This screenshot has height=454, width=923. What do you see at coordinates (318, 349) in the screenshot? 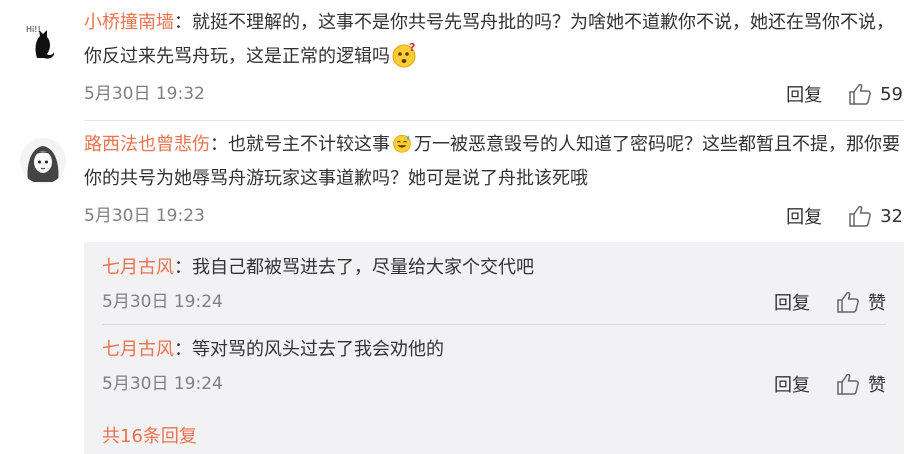
I see `reply-content: 等对骂的风头过去了我会劝他的` at bounding box center [318, 349].